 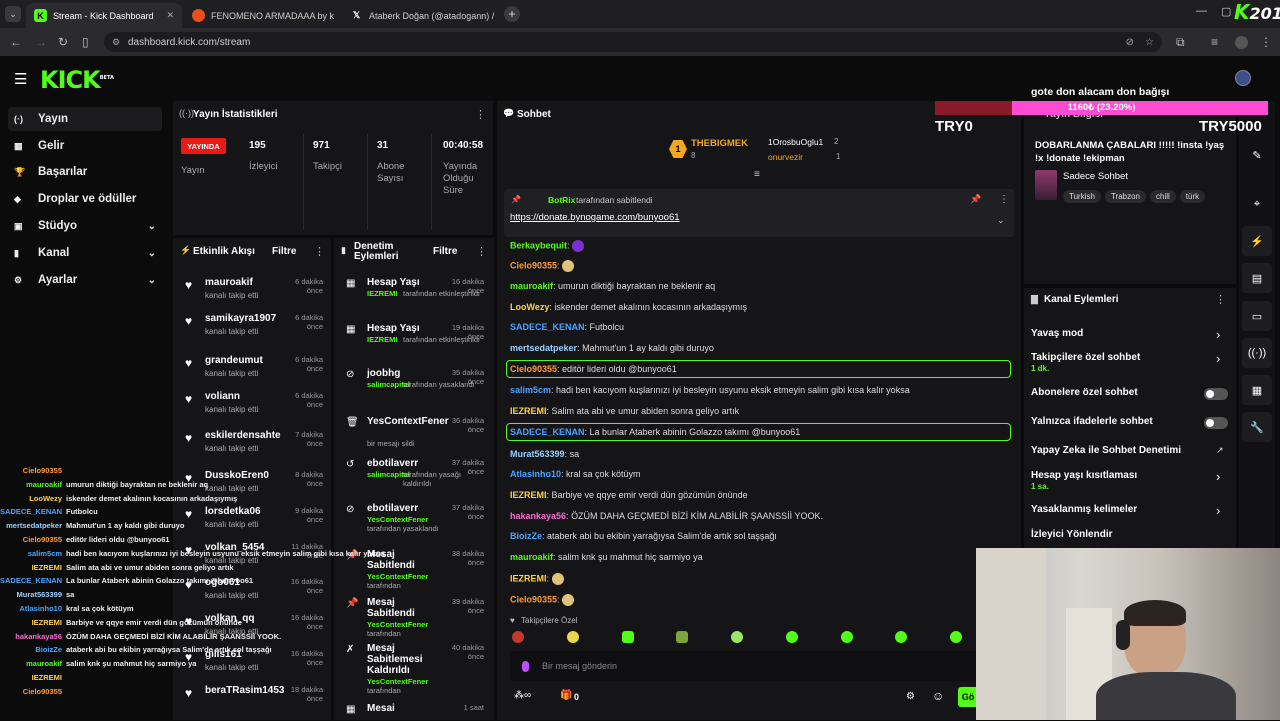 What do you see at coordinates (1257, 155) in the screenshot?
I see `pen-tool-icon: ✎` at bounding box center [1257, 155].